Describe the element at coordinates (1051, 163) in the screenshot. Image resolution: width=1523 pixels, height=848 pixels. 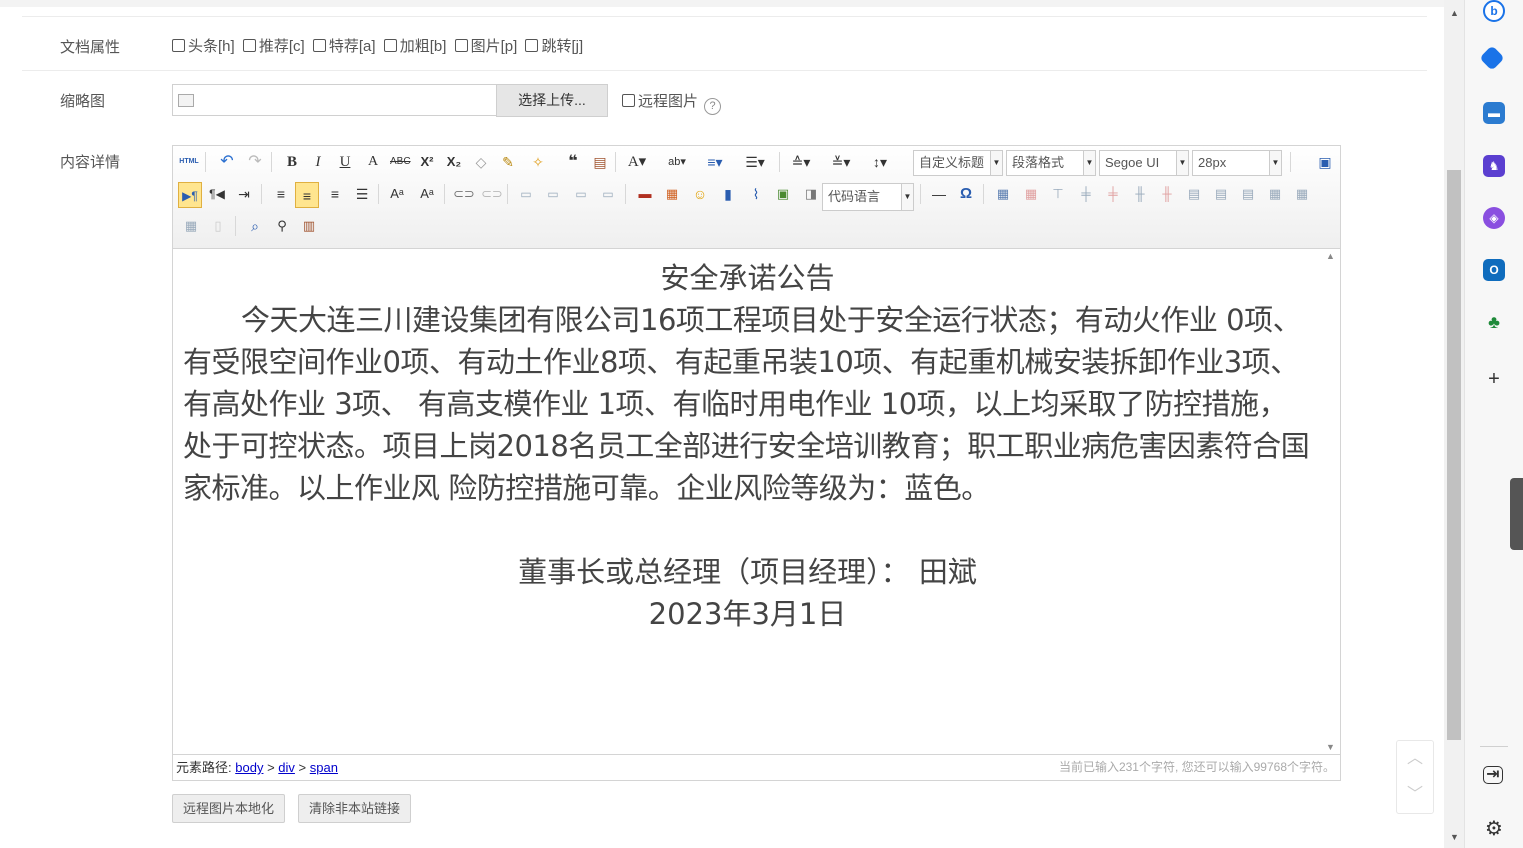
I see `paragraph-format-select: 段落格式 ▼` at that location.